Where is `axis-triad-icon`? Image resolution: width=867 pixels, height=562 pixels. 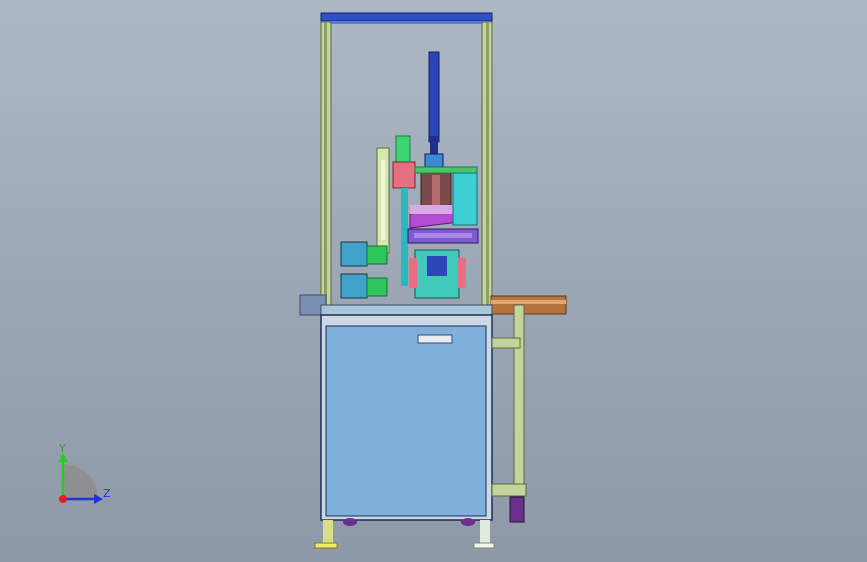
axis-triad-icon is located at coordinates (80, 478).